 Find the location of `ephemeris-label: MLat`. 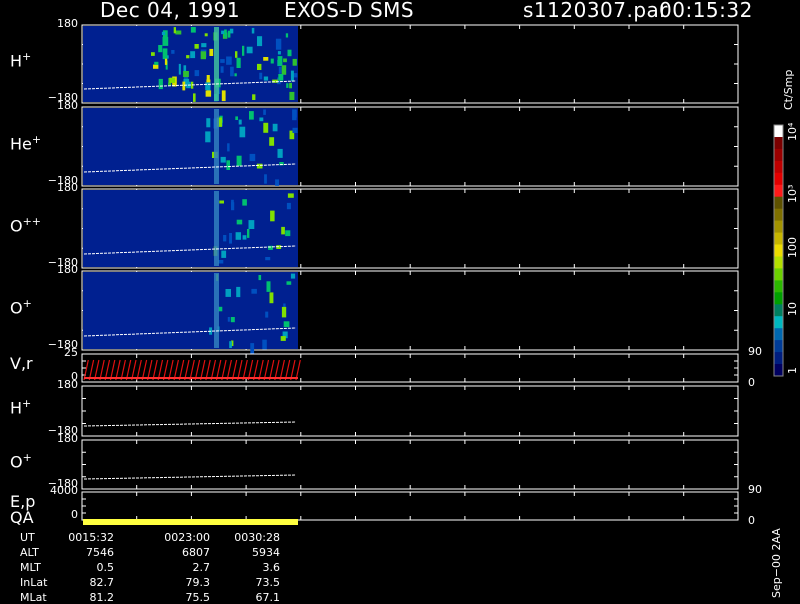

ephemeris-label: MLat is located at coordinates (33, 597).